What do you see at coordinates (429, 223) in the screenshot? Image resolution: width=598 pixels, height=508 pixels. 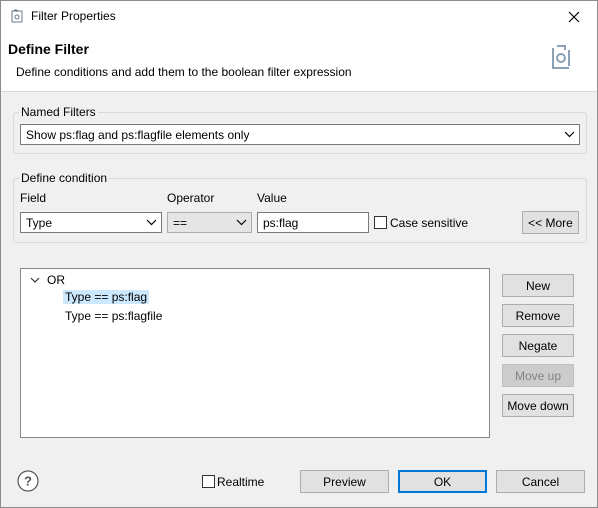 I see `case-sensitive-label: Case sensitive` at bounding box center [429, 223].